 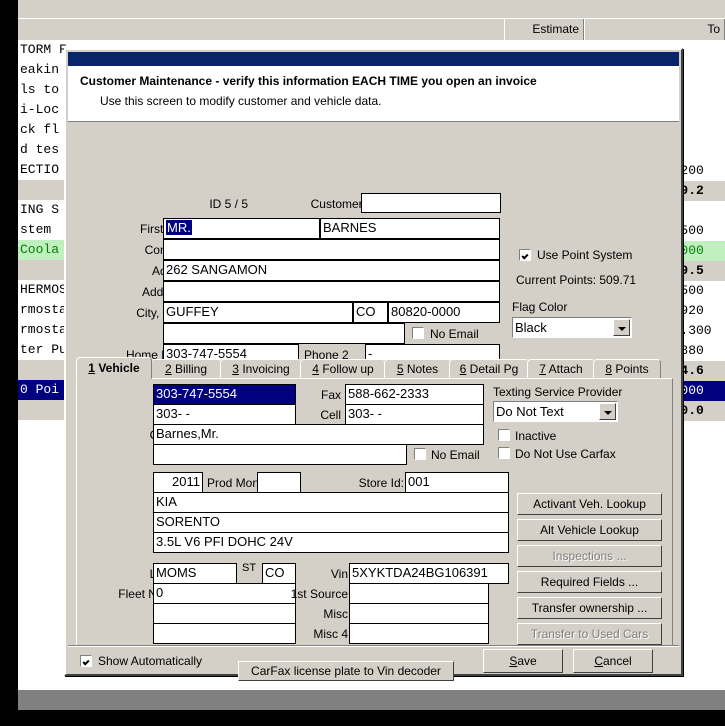 What do you see at coordinates (457, 482) in the screenshot?
I see `store-id-input: 001` at bounding box center [457, 482].